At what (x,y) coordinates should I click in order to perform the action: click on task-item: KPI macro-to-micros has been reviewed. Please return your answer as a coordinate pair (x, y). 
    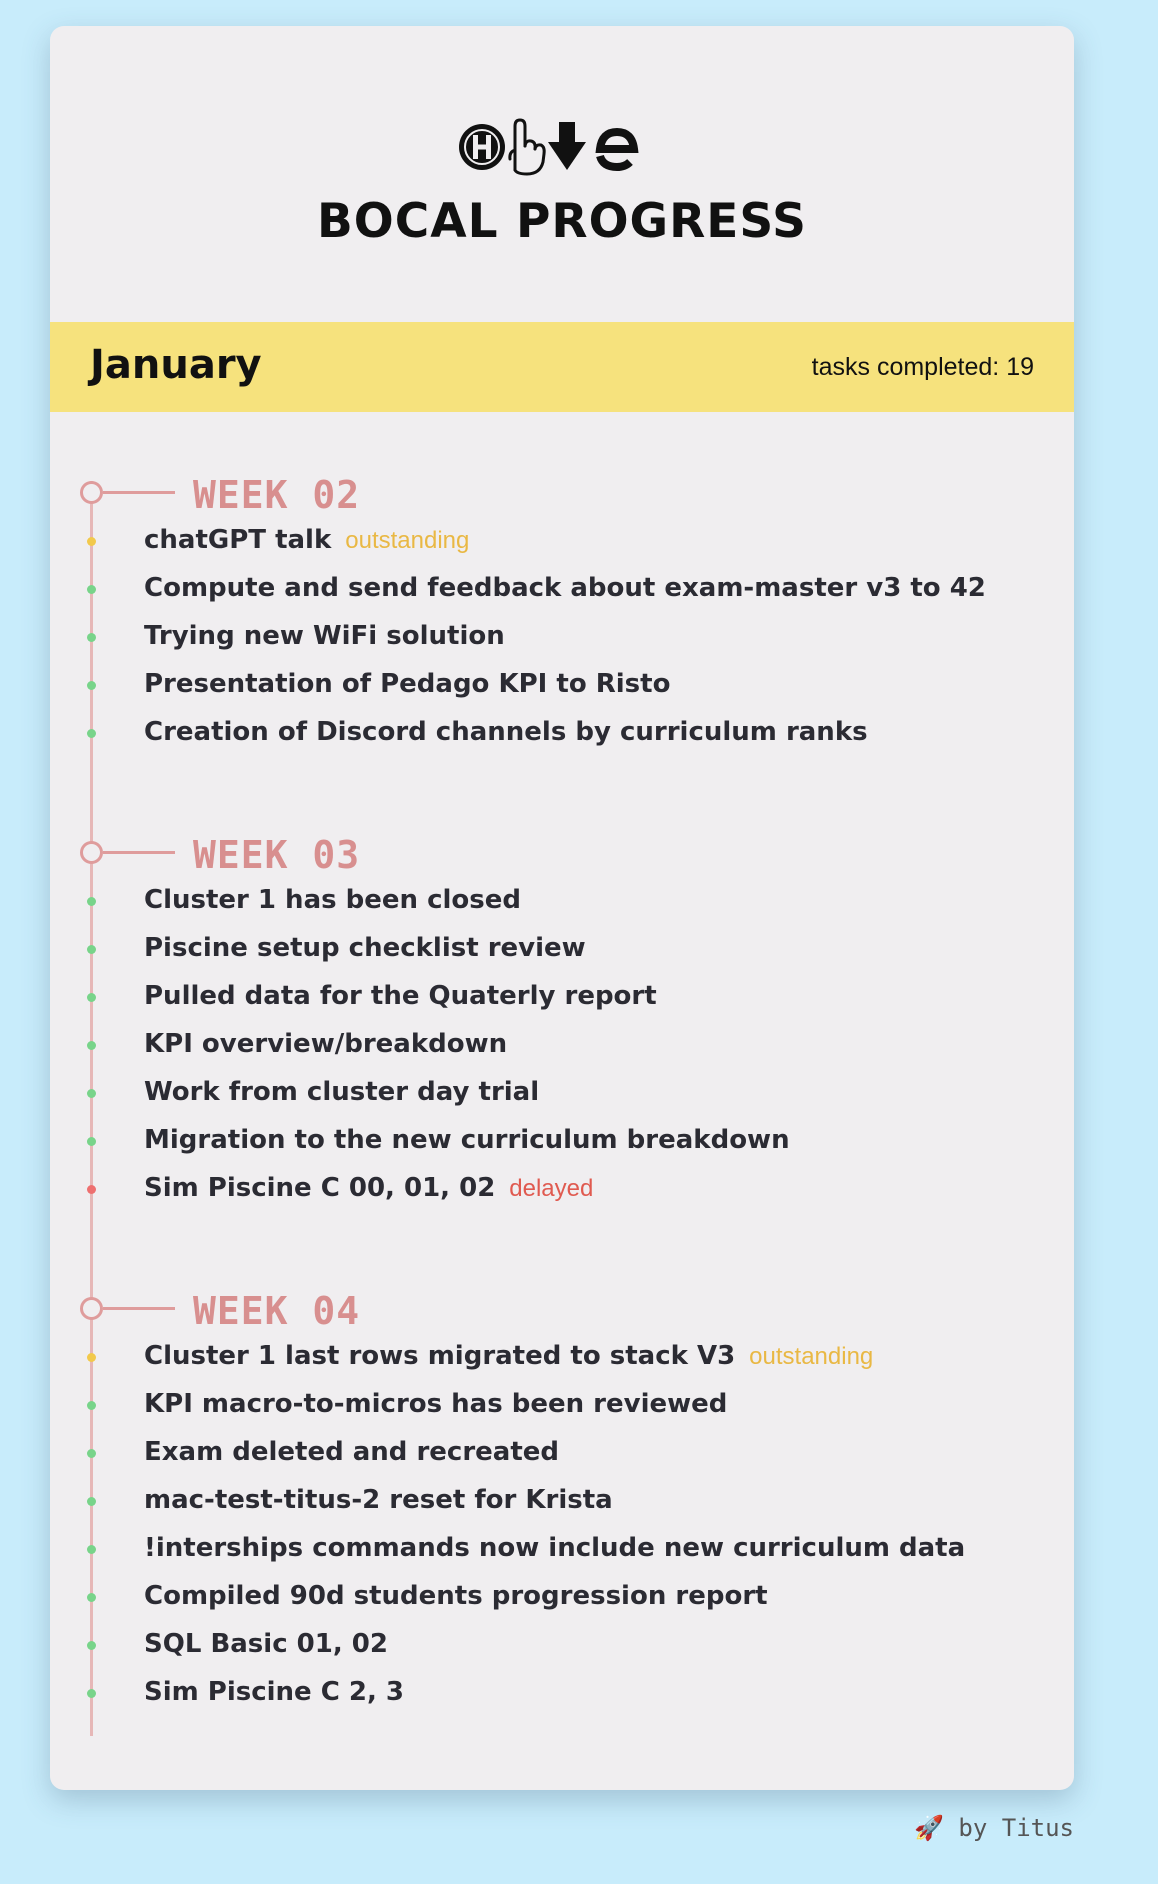
    Looking at the image, I should click on (562, 1405).